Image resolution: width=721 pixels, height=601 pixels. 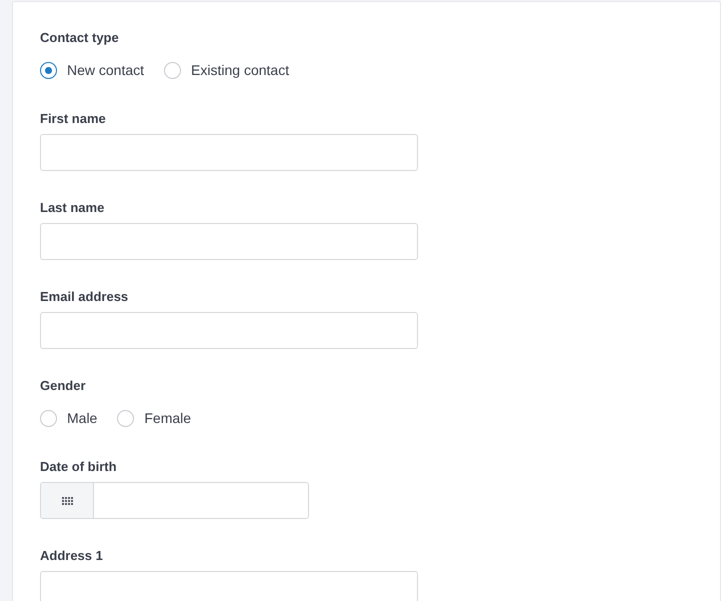 What do you see at coordinates (240, 70) in the screenshot?
I see `radio-label: Existing contact` at bounding box center [240, 70].